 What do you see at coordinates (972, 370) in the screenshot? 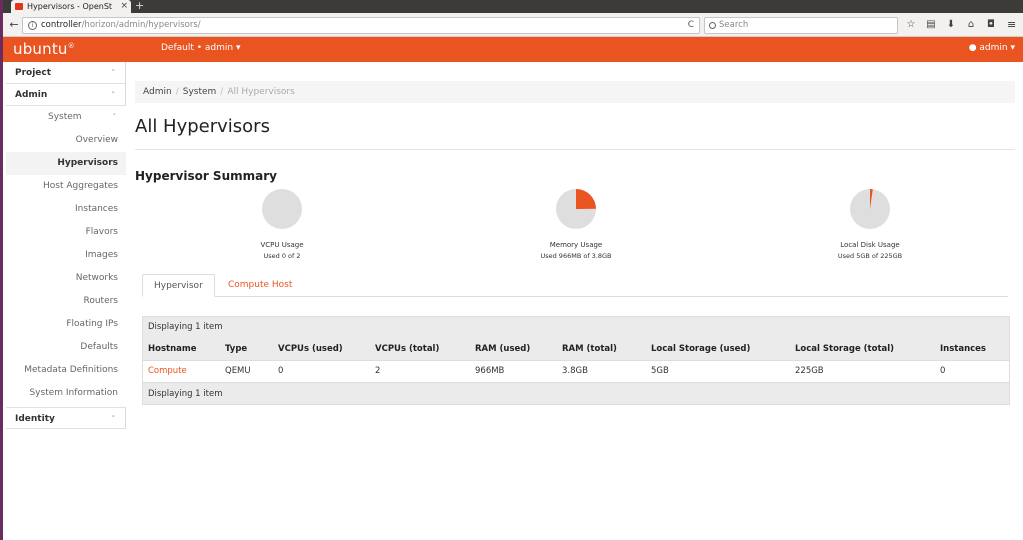
I see `cell-instances: 0` at bounding box center [972, 370].